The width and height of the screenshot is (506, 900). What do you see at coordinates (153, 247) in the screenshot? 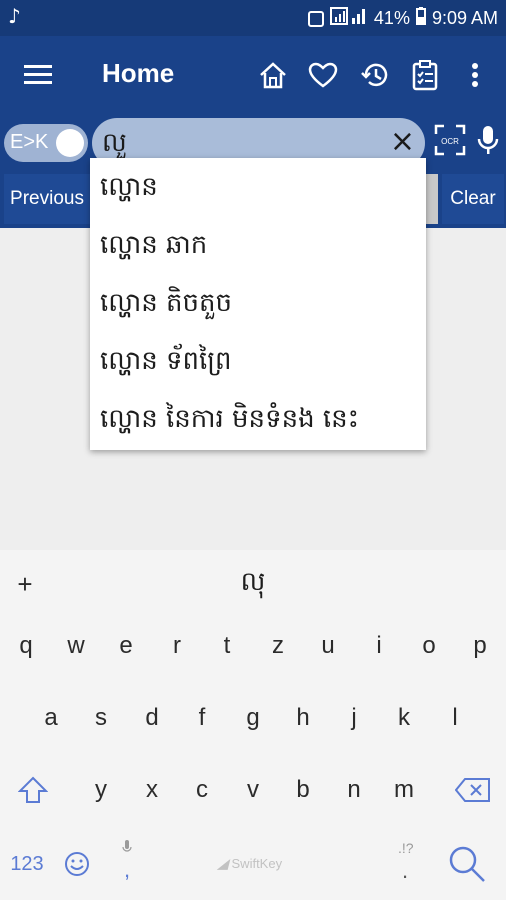
I see `suggestion-item: ល្ហោន ឆាក` at bounding box center [153, 247].